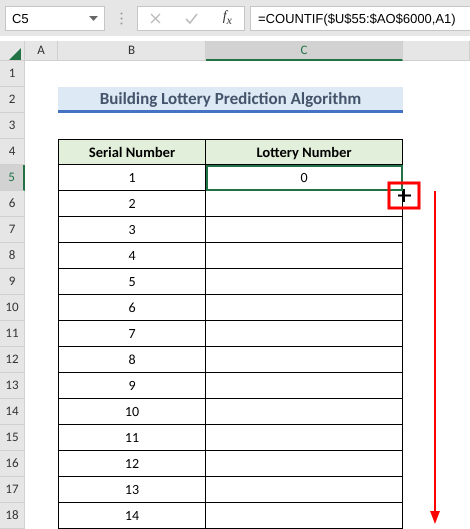  Describe the element at coordinates (304, 152) in the screenshot. I see `column-heading: Lottery Number` at that location.